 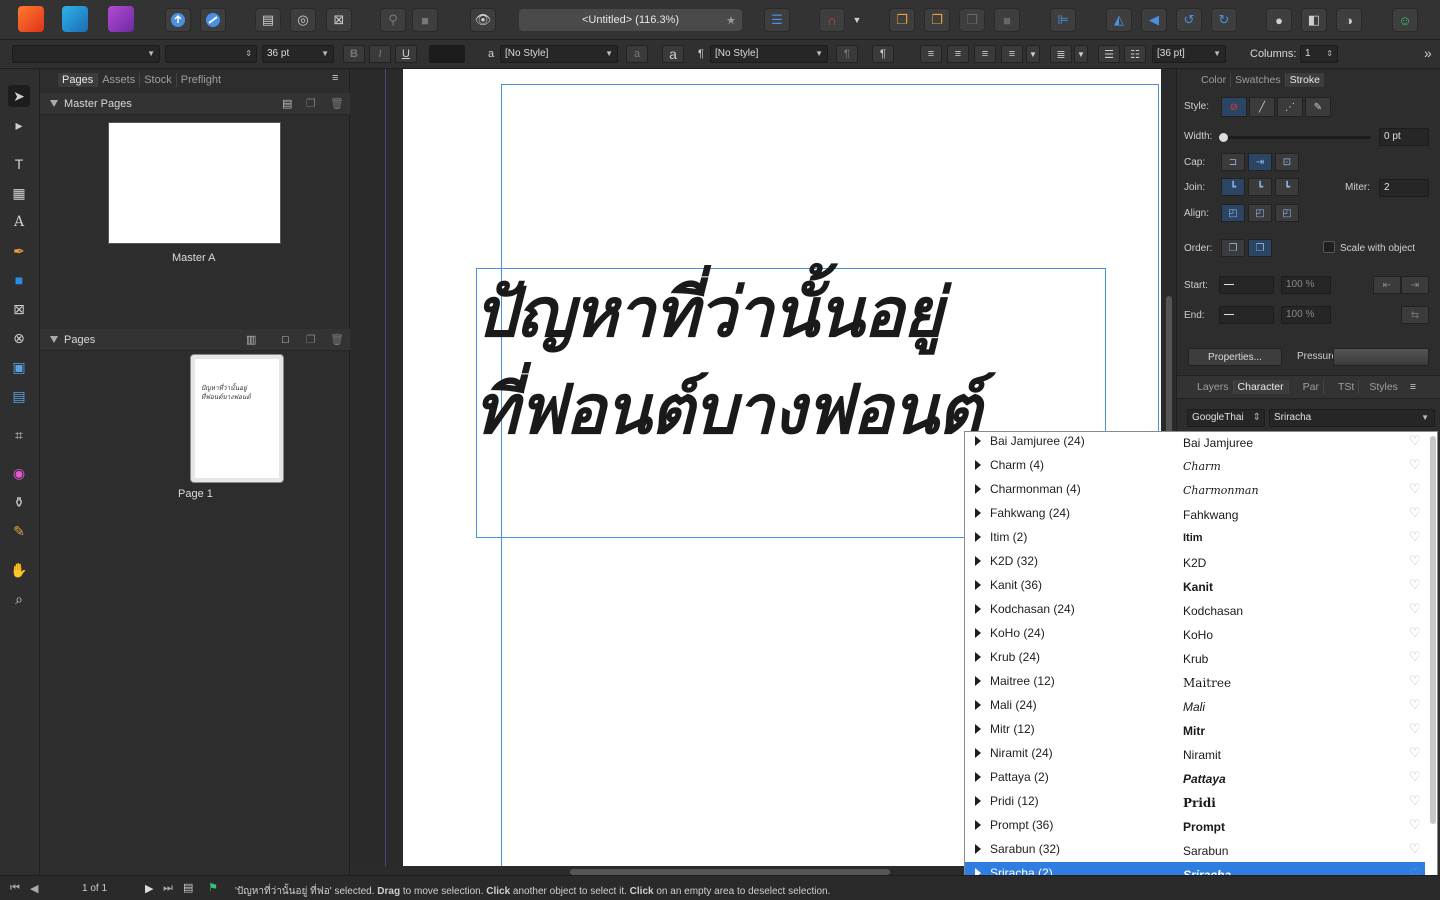 I want to click on width-slider, so click(x=1295, y=137).